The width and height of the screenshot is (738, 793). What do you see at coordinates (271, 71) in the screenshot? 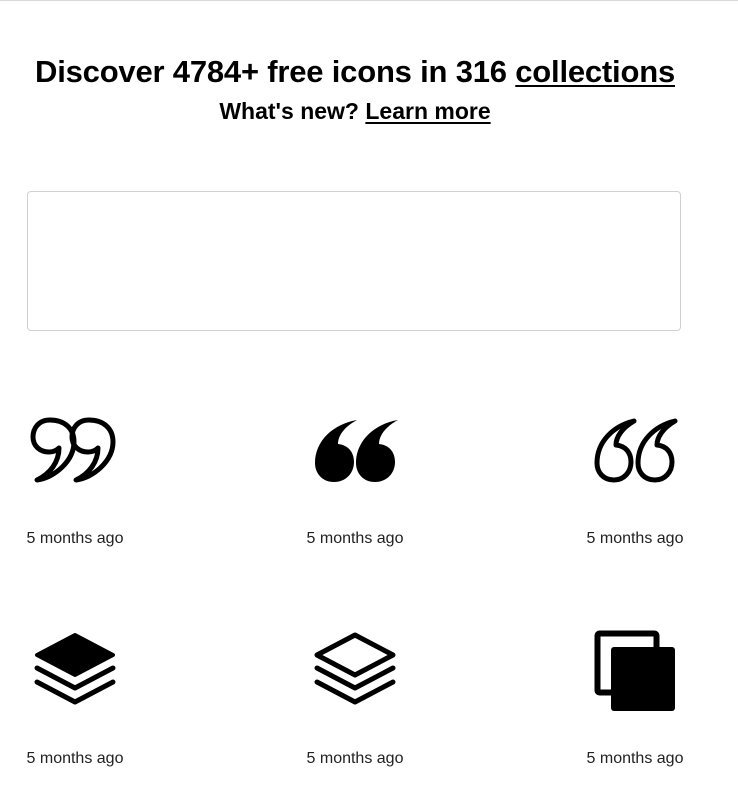
I see `title-text: Discover 4784+ free icons in 316` at bounding box center [271, 71].